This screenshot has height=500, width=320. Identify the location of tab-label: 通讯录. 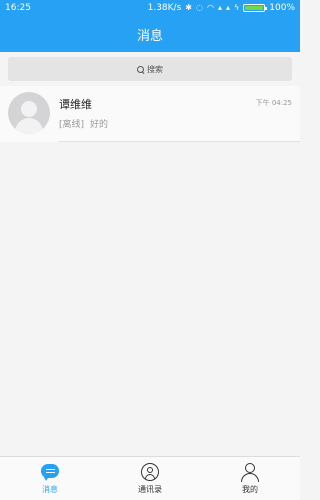
(150, 489).